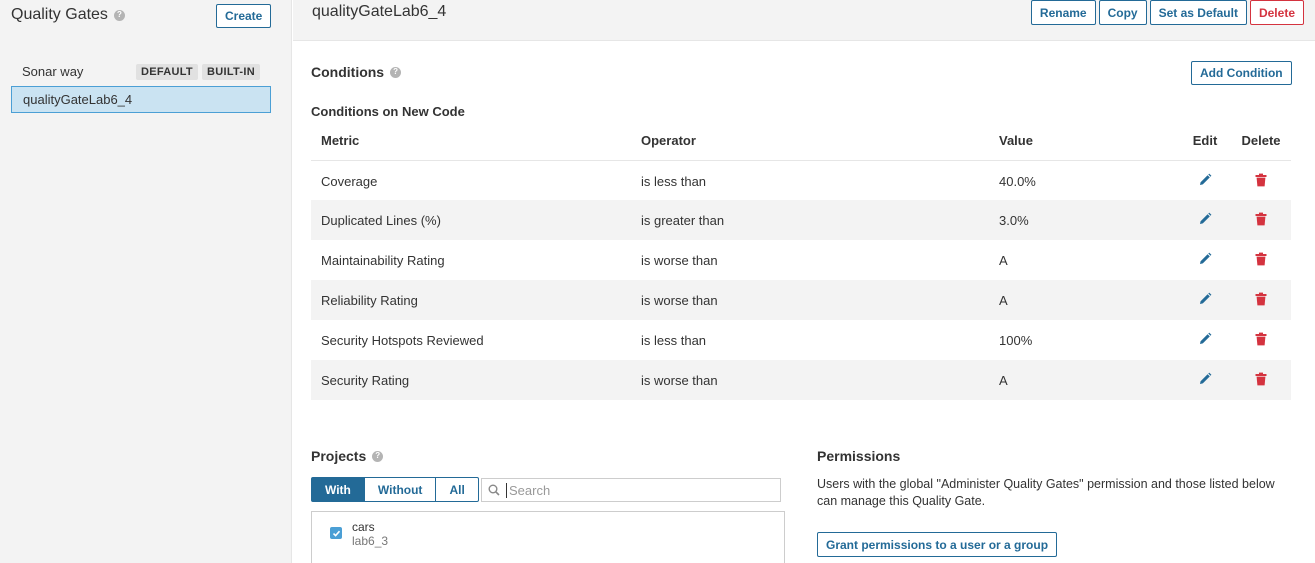 The width and height of the screenshot is (1315, 563). Describe the element at coordinates (1084, 220) in the screenshot. I see `value-cell: 3.0%` at that location.